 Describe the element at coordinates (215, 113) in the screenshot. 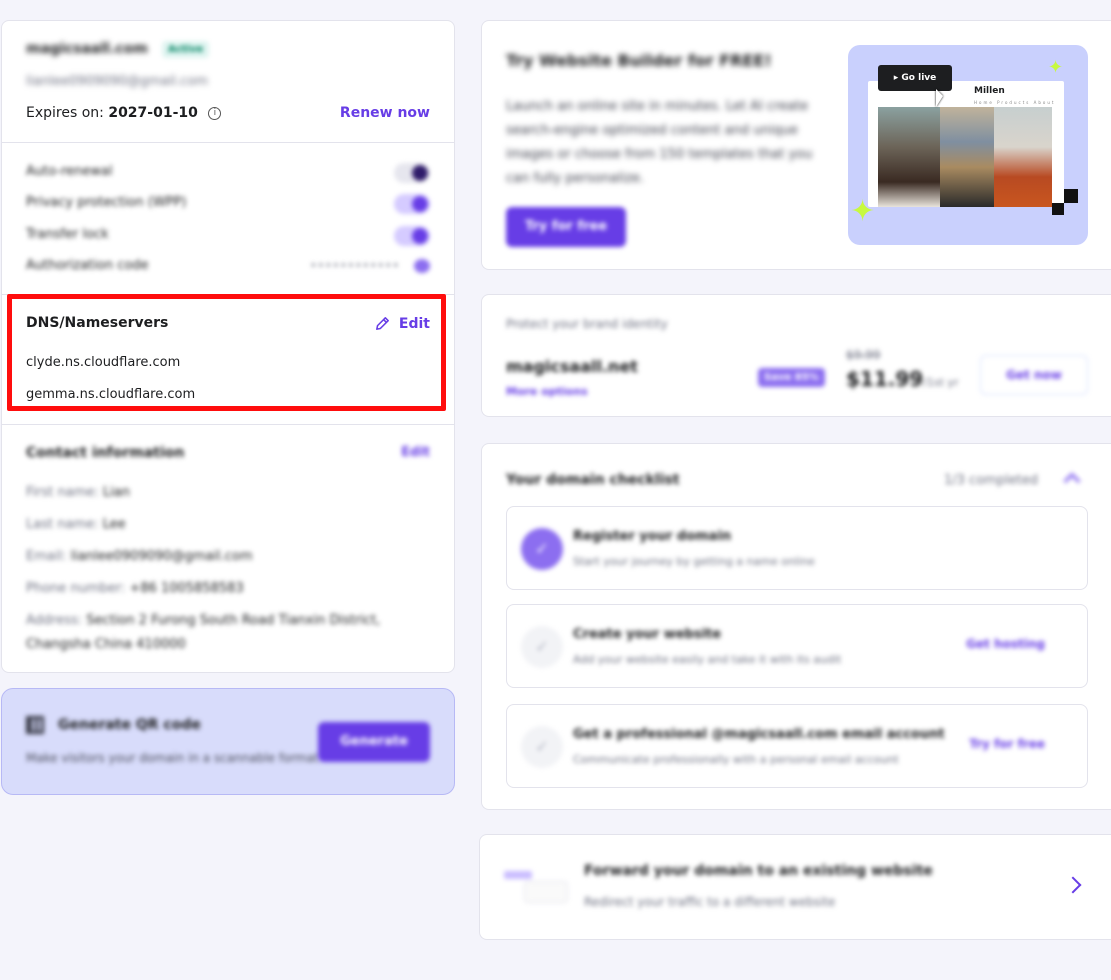

I see `info-icon: i` at that location.